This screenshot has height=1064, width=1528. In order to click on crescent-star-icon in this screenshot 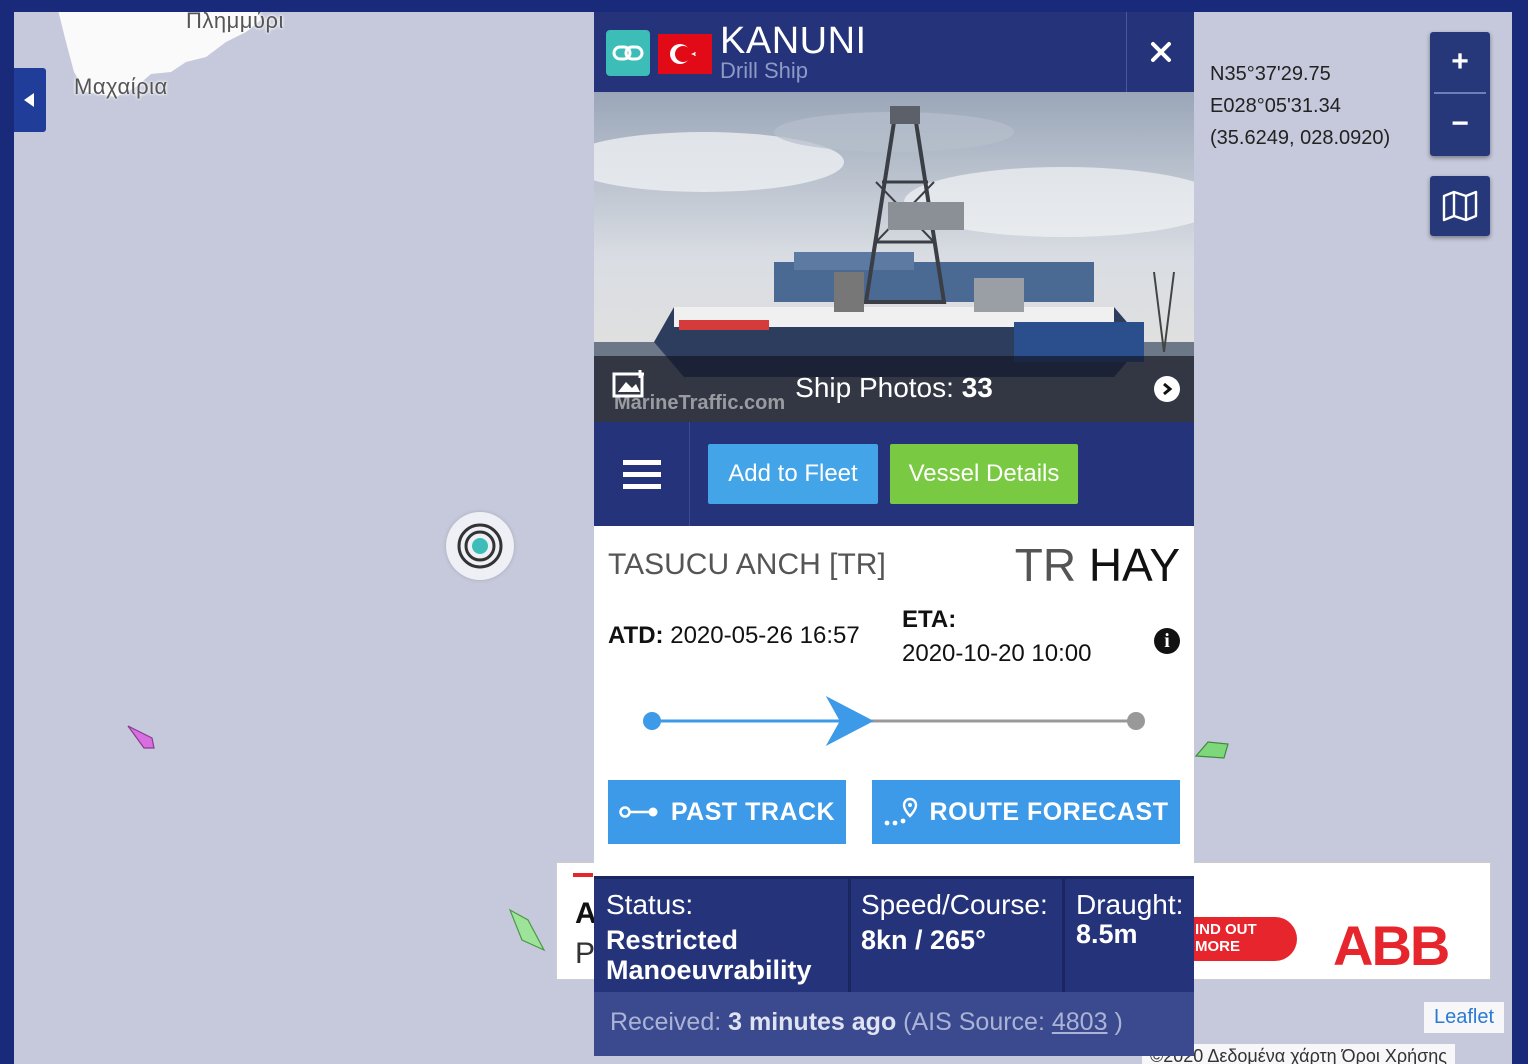, I will do `click(683, 54)`.